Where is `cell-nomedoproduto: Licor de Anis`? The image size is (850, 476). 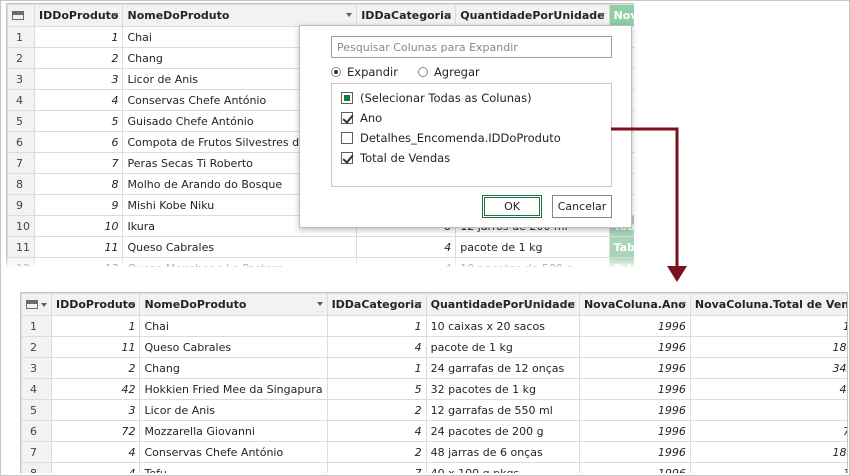 cell-nomedoproduto: Licor de Anis is located at coordinates (233, 410).